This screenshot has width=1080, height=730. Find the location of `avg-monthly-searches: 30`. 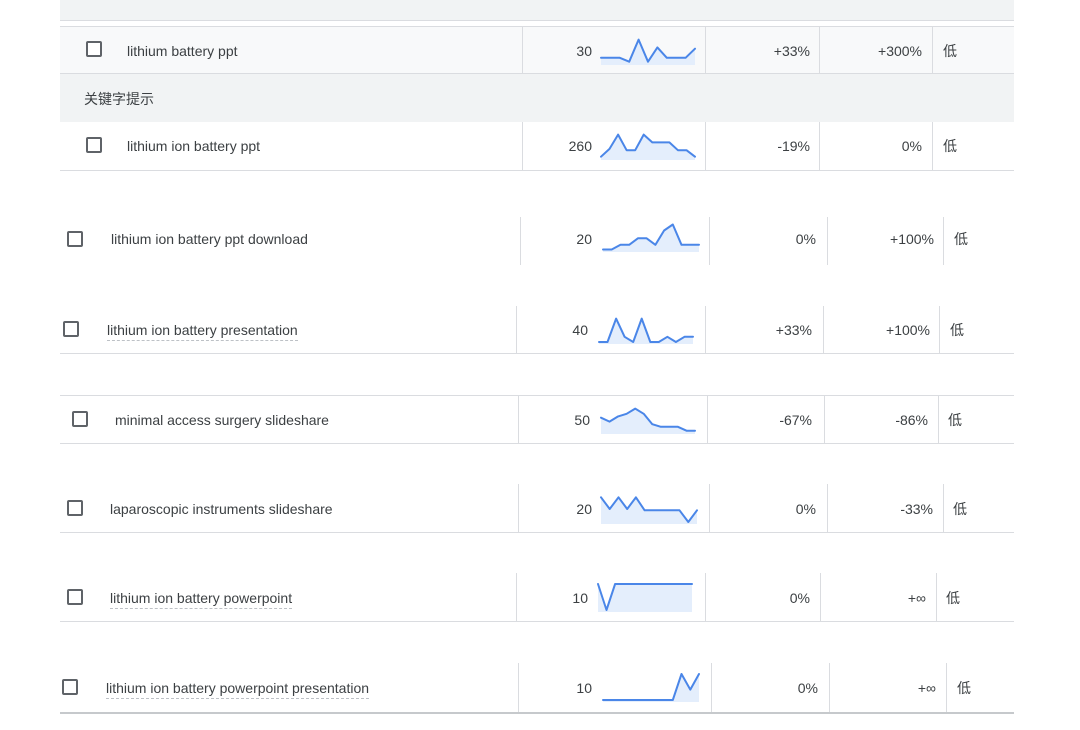

avg-monthly-searches: 30 is located at coordinates (584, 51).